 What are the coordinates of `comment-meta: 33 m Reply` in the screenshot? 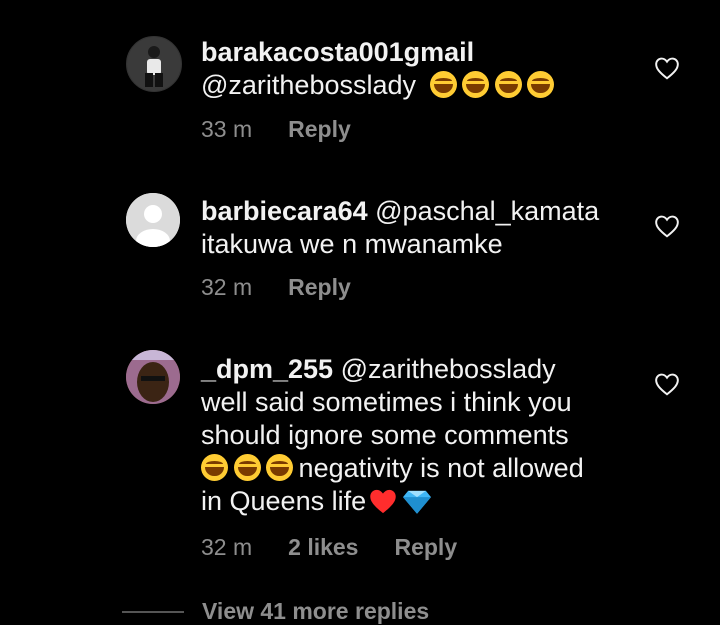 It's located at (276, 129).